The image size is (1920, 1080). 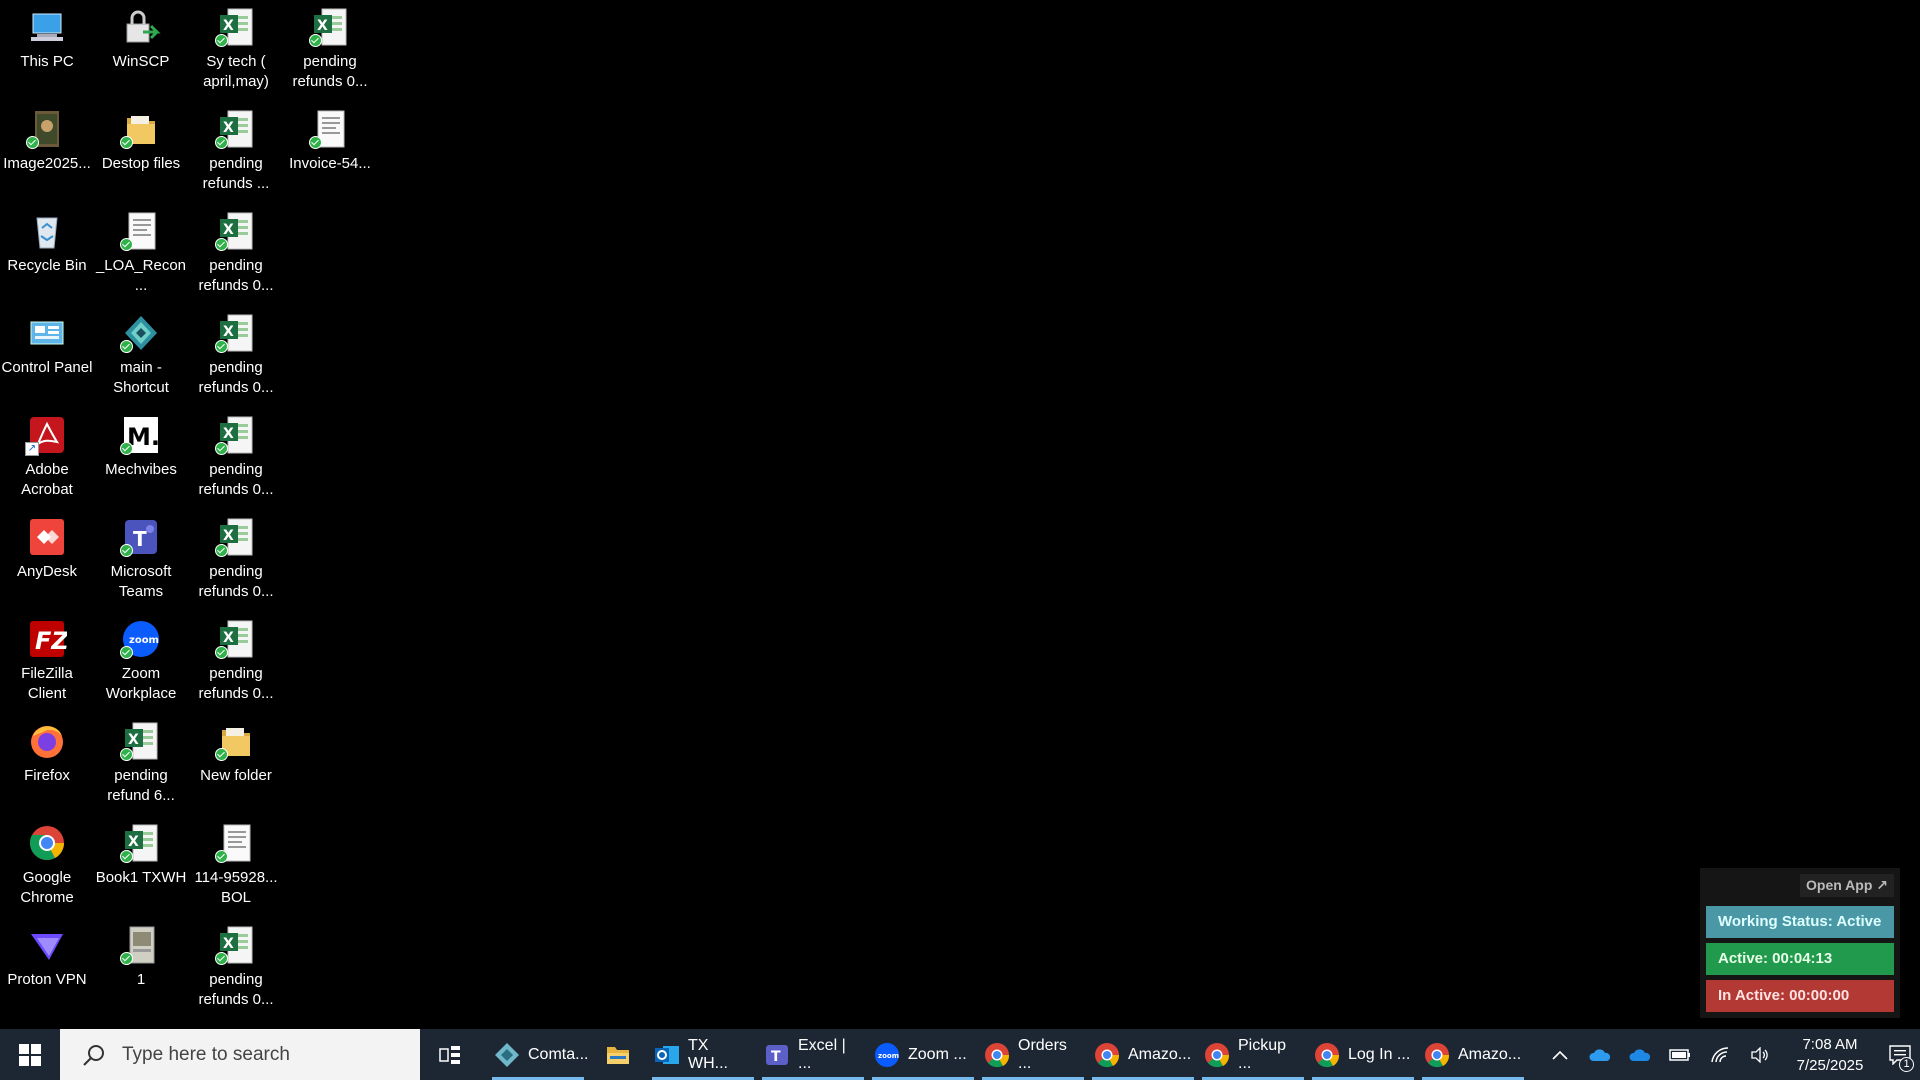 What do you see at coordinates (236, 50) in the screenshot?
I see `desktop-icon-sy-tech: X Sy tech ( april,may)` at bounding box center [236, 50].